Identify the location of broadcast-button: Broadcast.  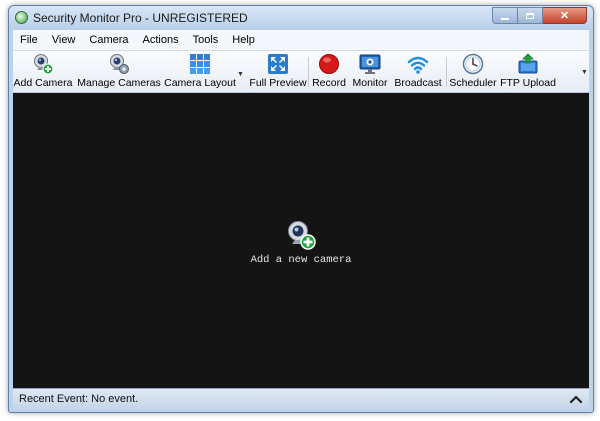
(418, 71).